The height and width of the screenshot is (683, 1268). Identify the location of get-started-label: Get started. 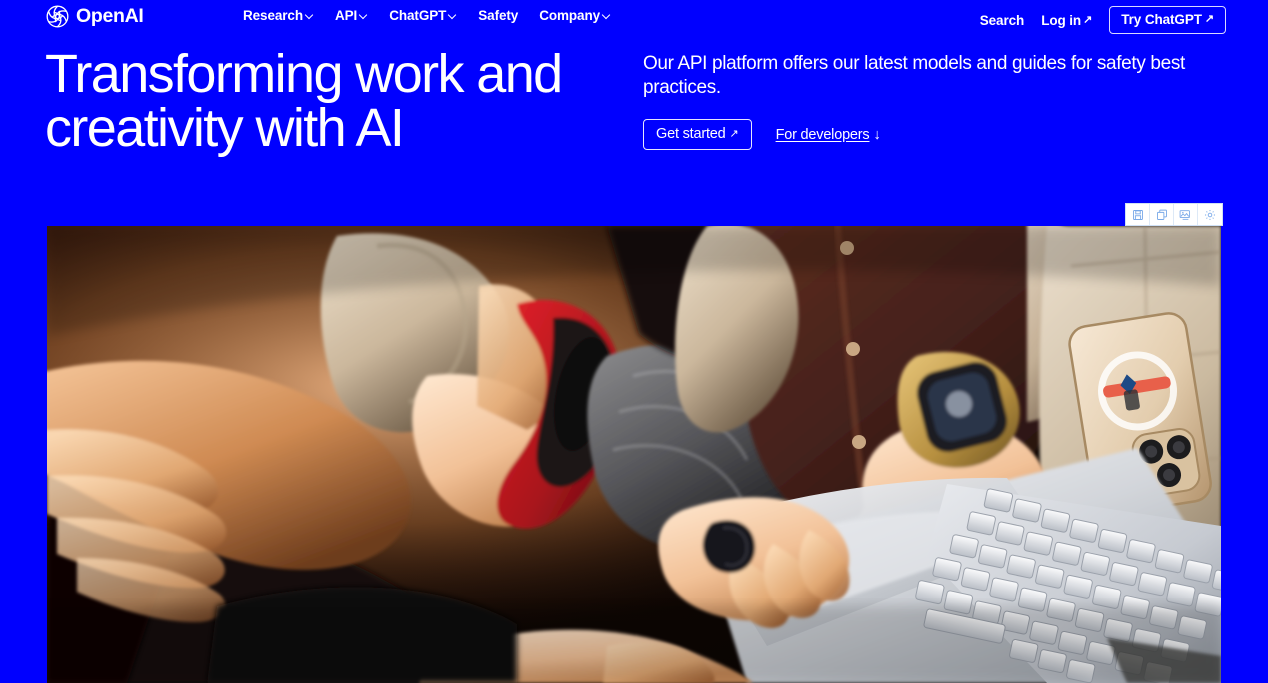
(691, 134).